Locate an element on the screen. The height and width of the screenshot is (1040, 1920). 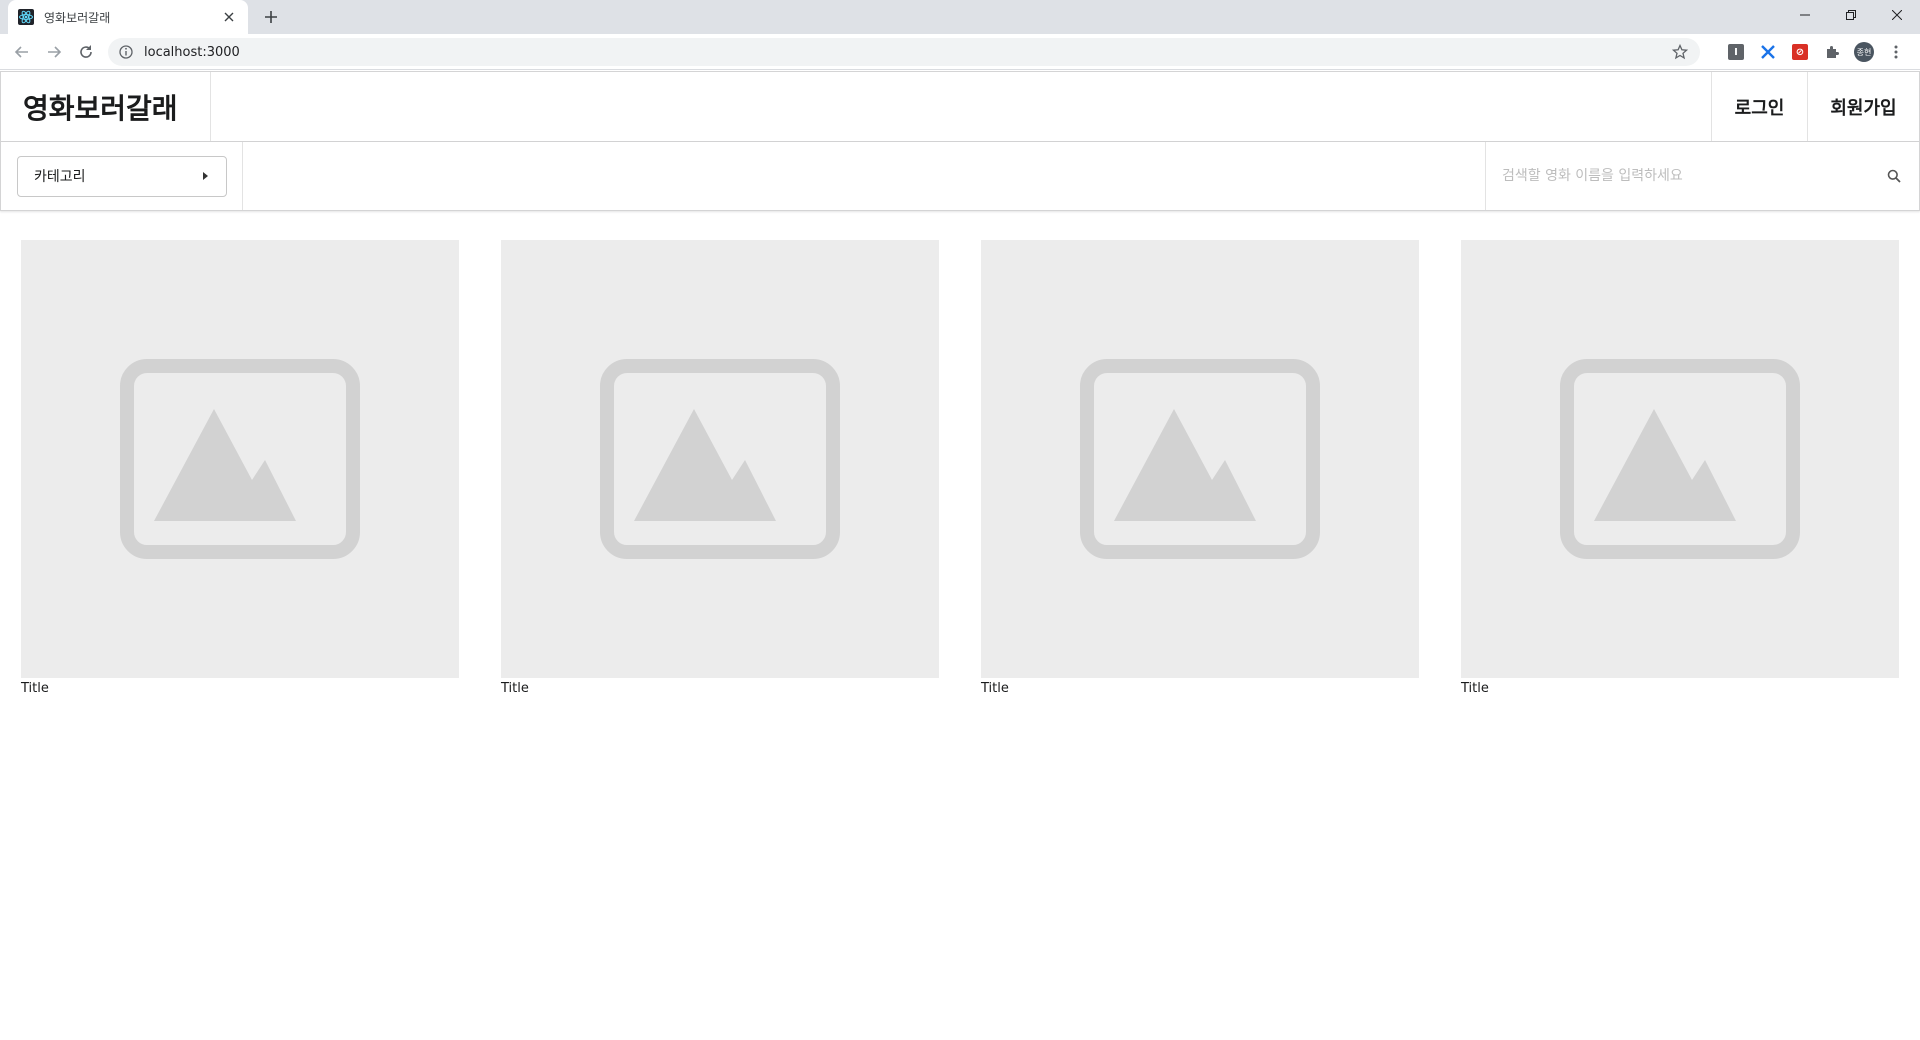
site-logo: 영화보러갈래 is located at coordinates (106, 106).